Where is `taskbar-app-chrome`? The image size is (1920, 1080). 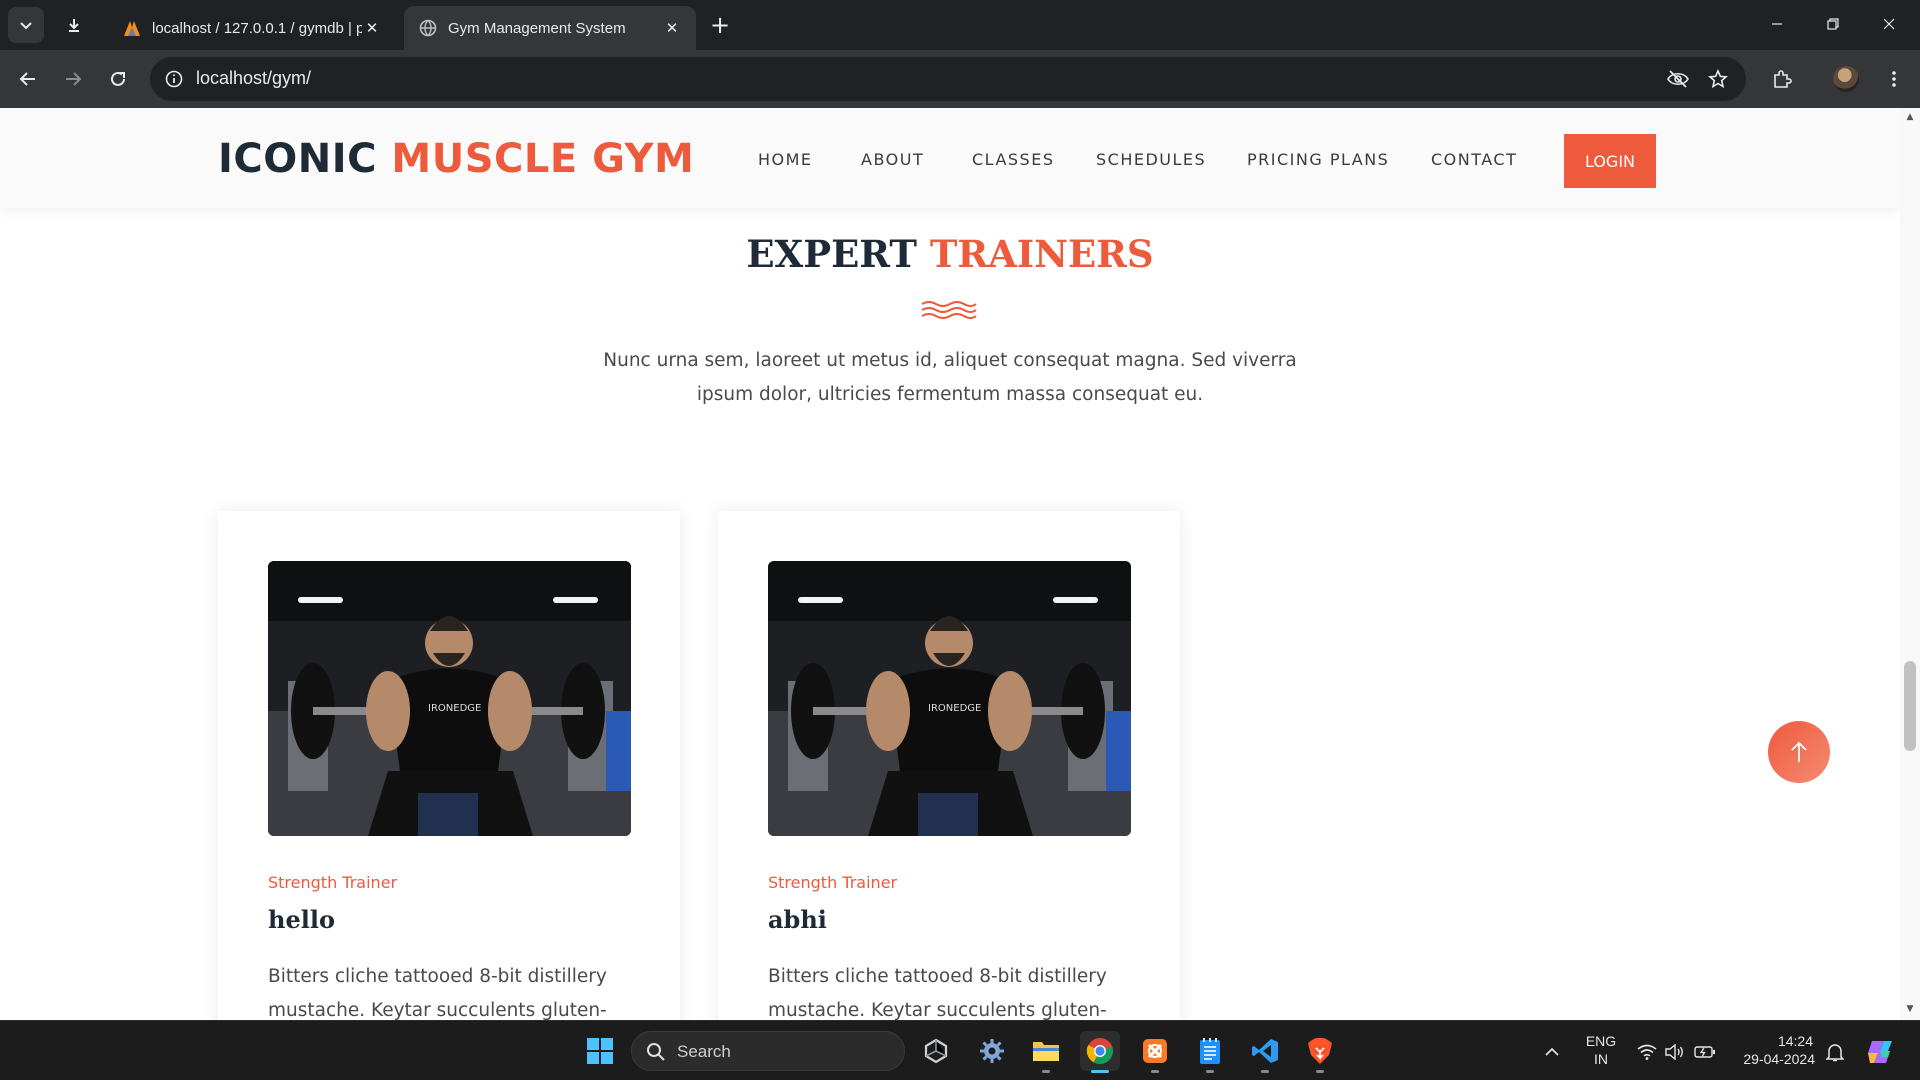
taskbar-app-chrome is located at coordinates (1100, 1052).